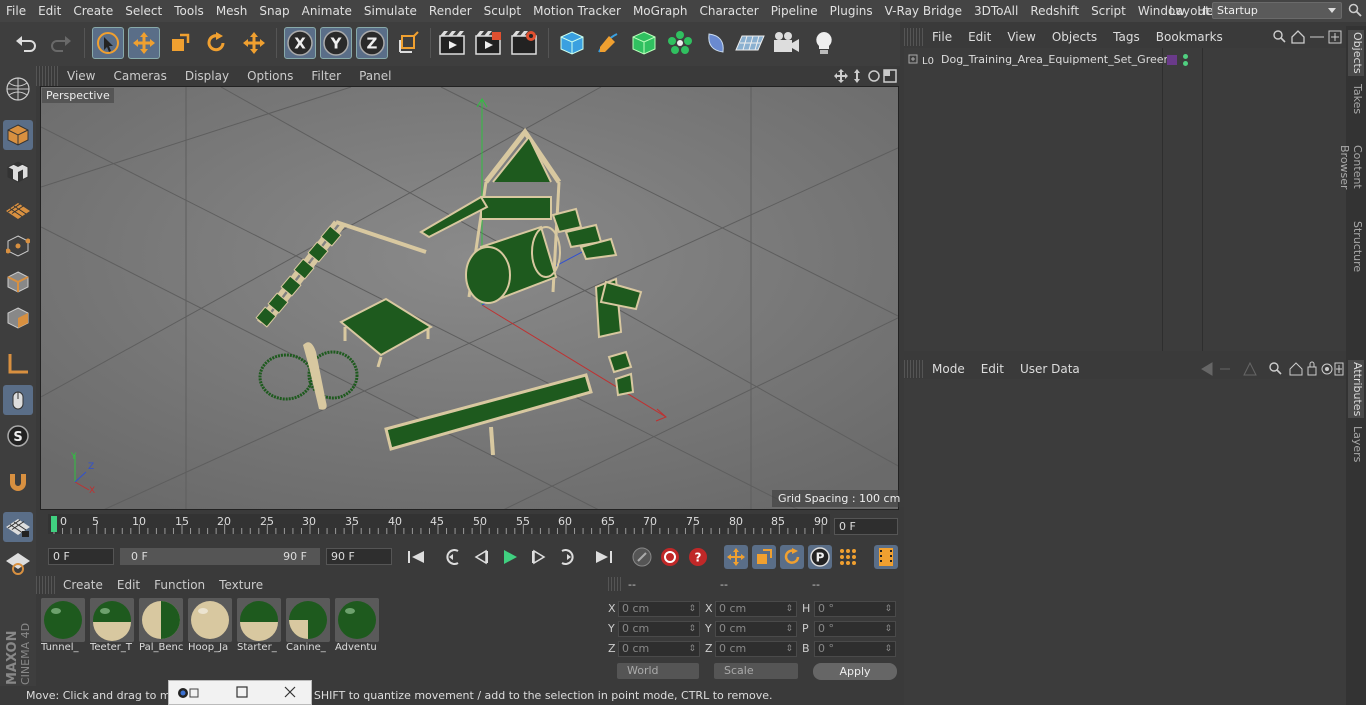  Describe the element at coordinates (1356, 247) in the screenshot. I see `tab-structure: Structure` at that location.